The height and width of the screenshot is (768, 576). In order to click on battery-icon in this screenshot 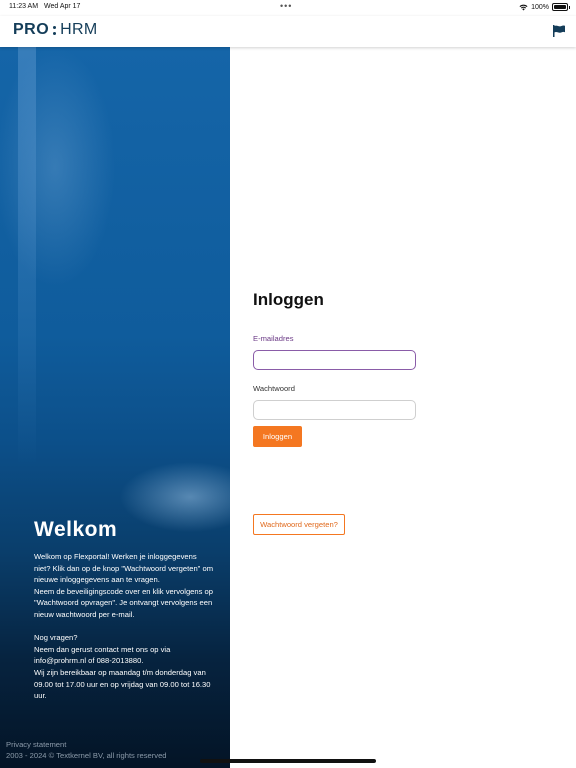, I will do `click(561, 7)`.